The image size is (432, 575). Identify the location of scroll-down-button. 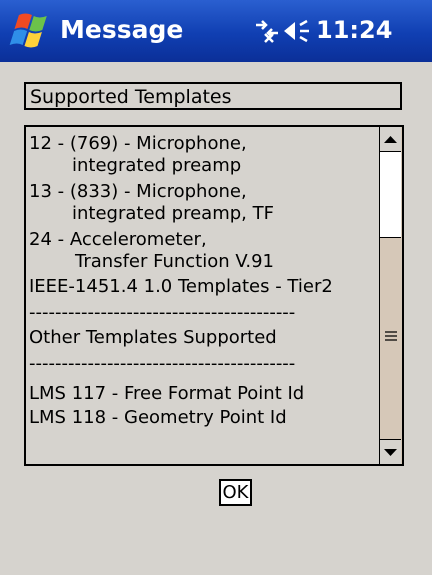
(390, 451).